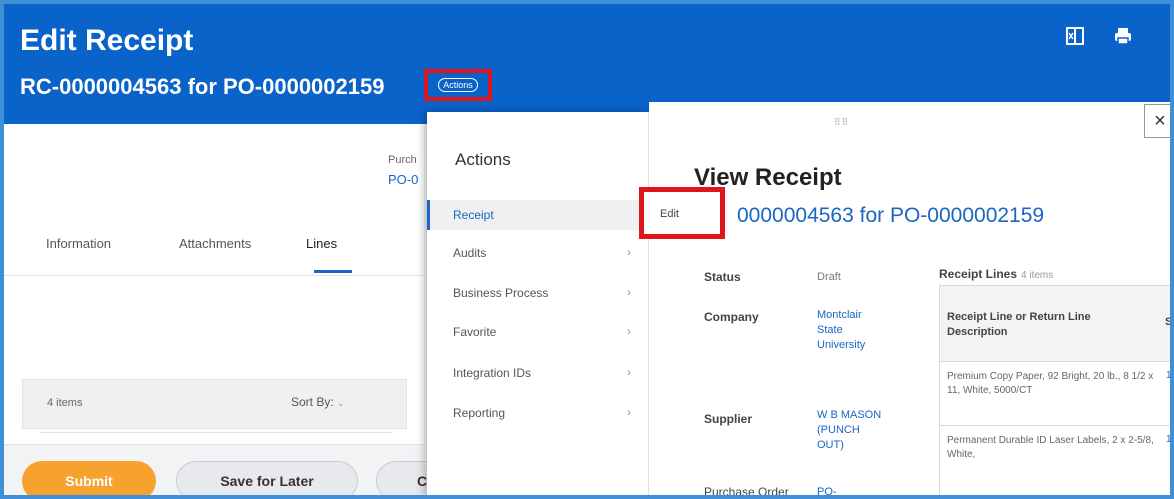 The height and width of the screenshot is (499, 1174). Describe the element at coordinates (538, 413) in the screenshot. I see `menu-item-reporting: Reporting ›` at that location.